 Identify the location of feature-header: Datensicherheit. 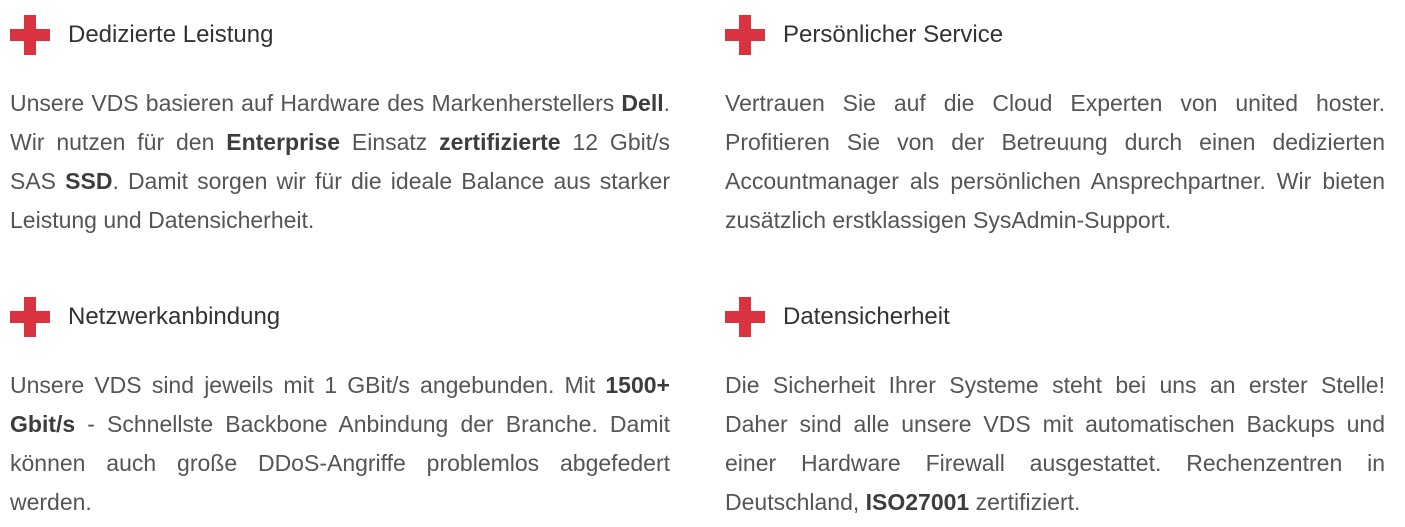
(1055, 317).